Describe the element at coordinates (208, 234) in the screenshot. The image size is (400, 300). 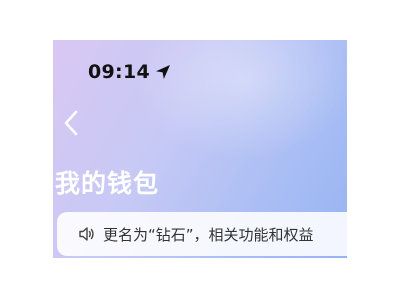
I see `notice-text: 更名为“钻石”，相关功能和权益` at that location.